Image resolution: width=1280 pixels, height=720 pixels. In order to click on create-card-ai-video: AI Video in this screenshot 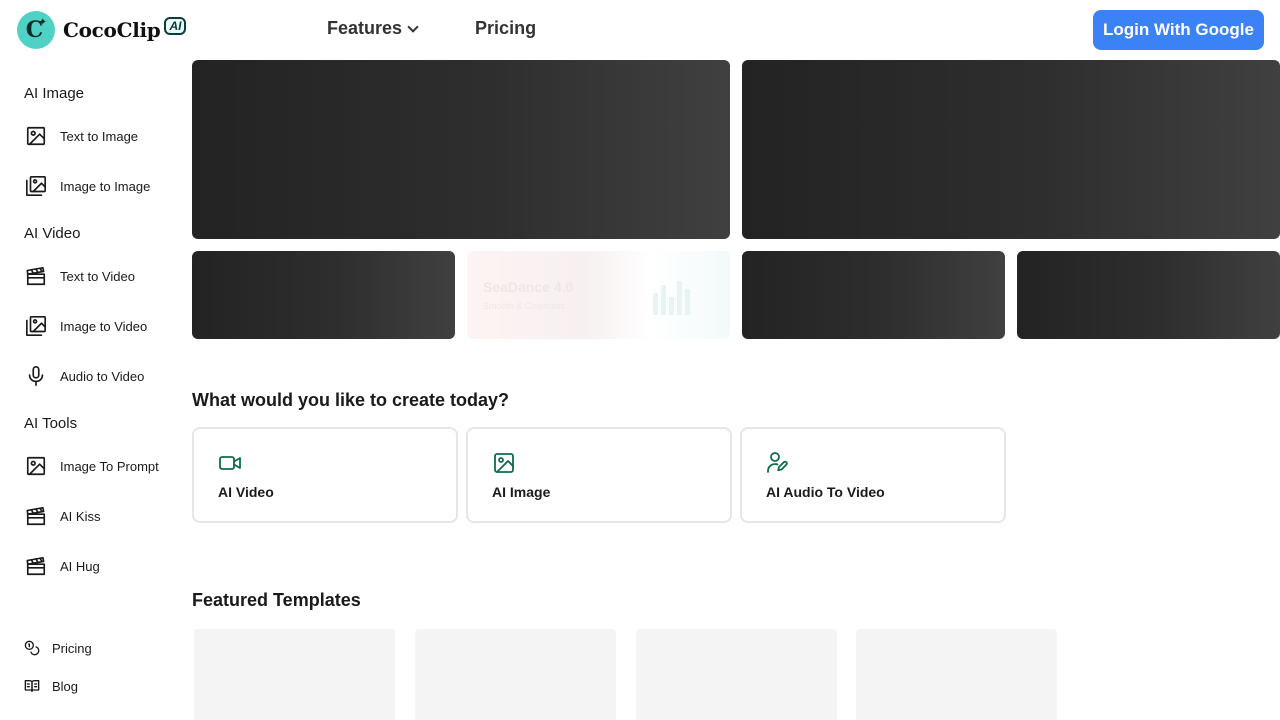, I will do `click(325, 475)`.